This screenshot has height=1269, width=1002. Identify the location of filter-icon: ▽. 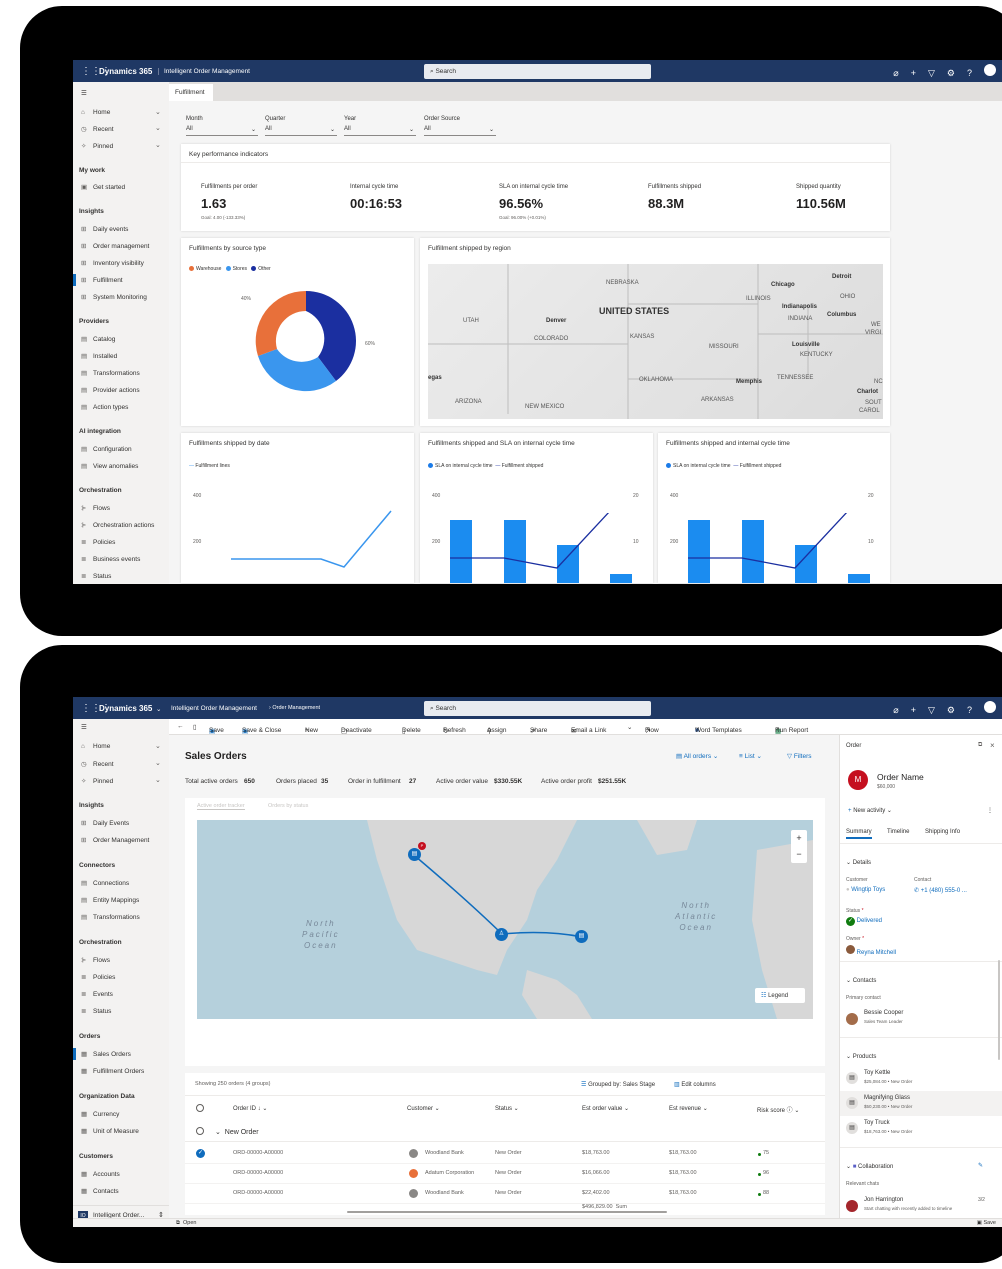
(931, 73).